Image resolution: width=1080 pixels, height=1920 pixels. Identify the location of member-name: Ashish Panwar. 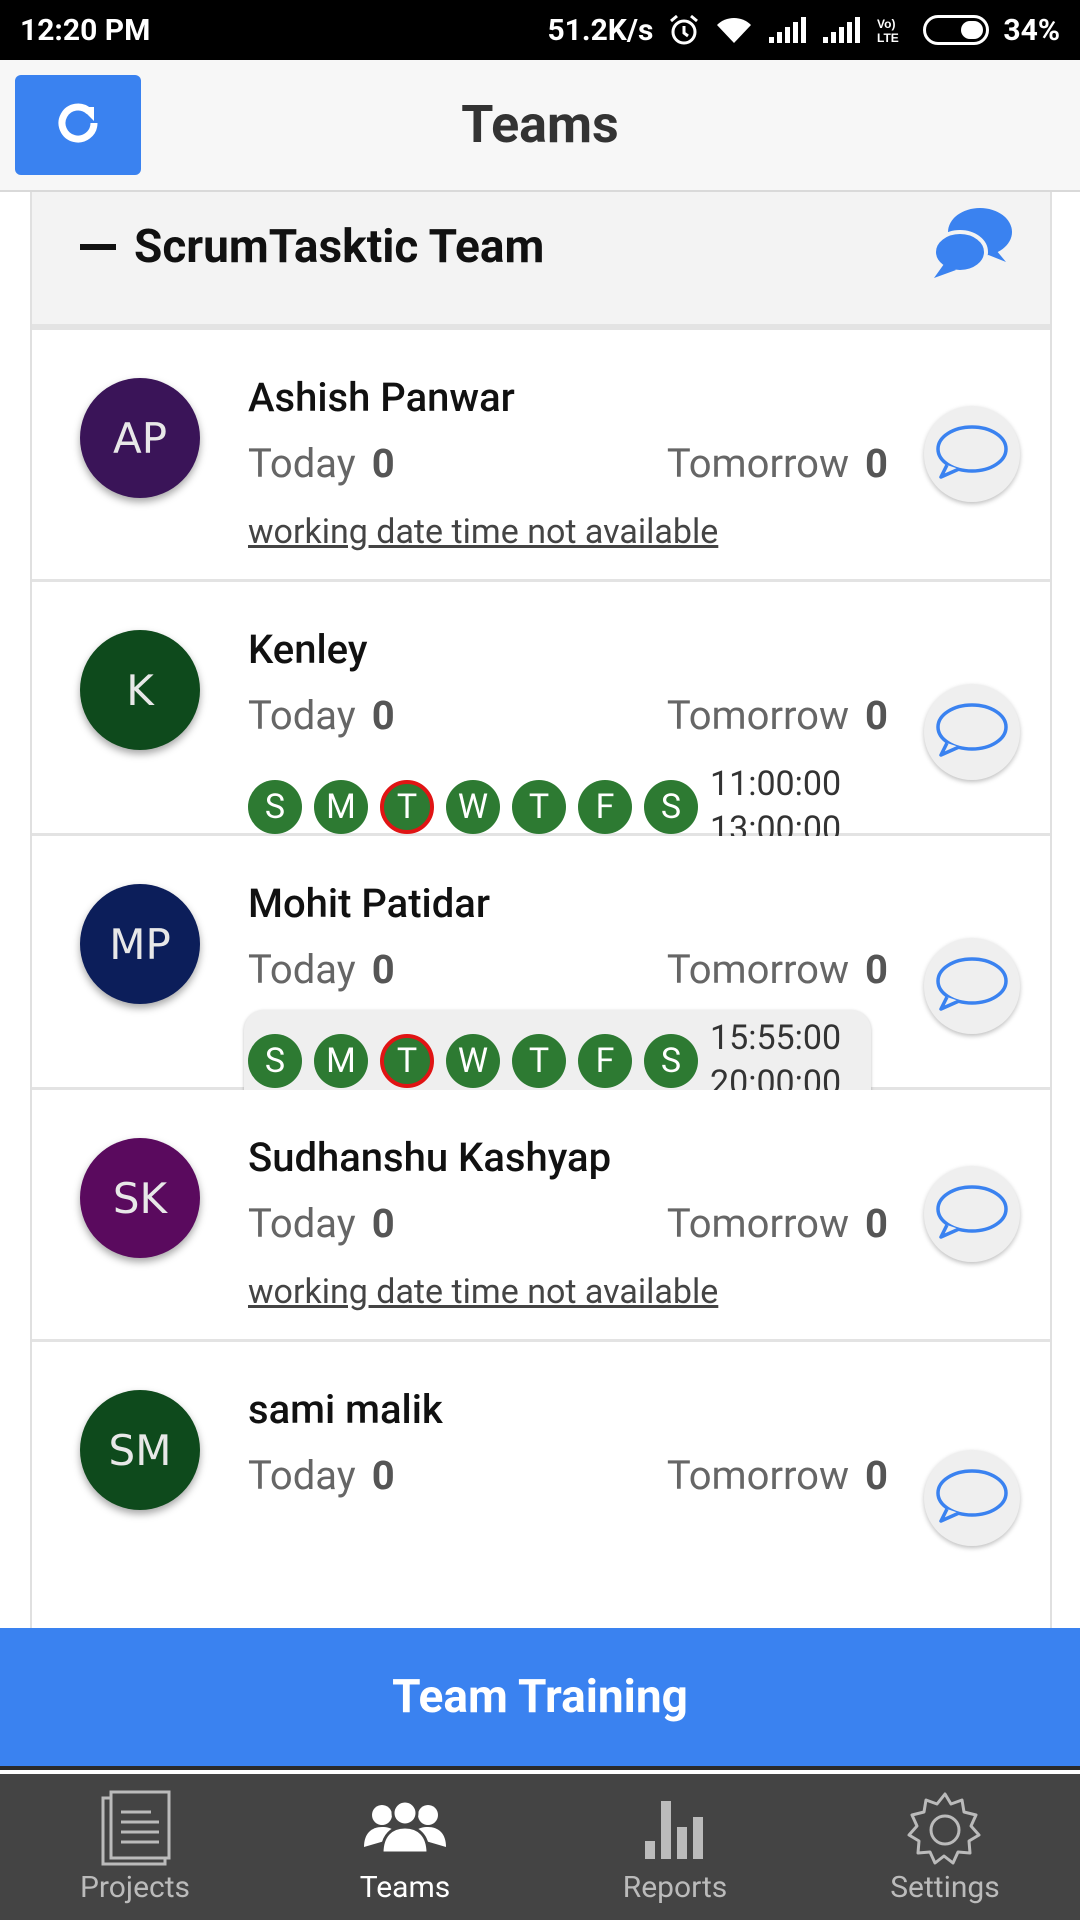
(381, 397).